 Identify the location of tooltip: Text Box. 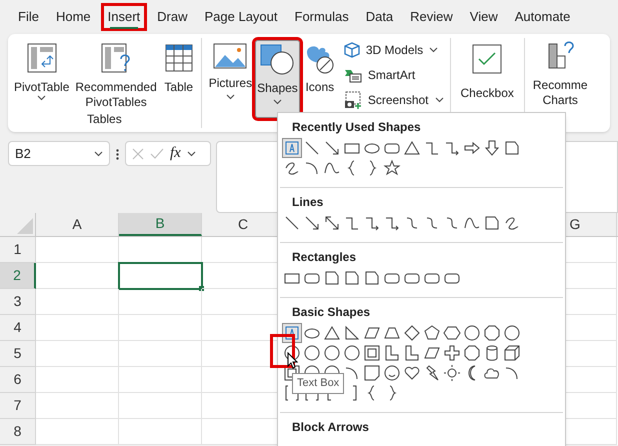
(318, 383).